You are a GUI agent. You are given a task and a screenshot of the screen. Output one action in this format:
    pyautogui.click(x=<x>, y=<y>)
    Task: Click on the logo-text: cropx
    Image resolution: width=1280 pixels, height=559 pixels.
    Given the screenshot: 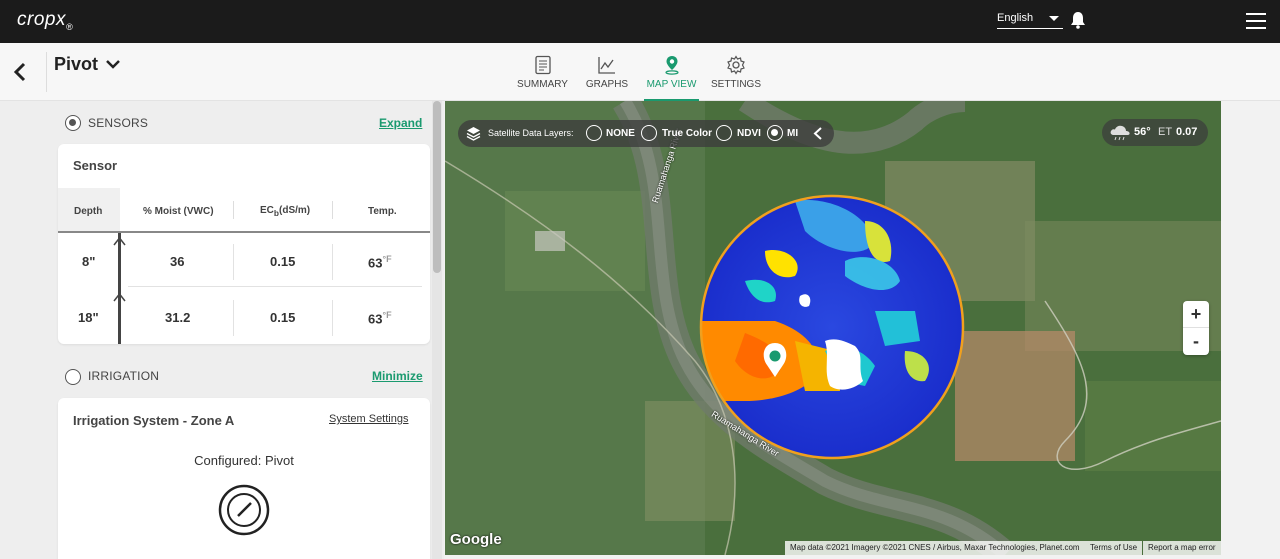 What is the action you would take?
    pyautogui.click(x=41, y=19)
    